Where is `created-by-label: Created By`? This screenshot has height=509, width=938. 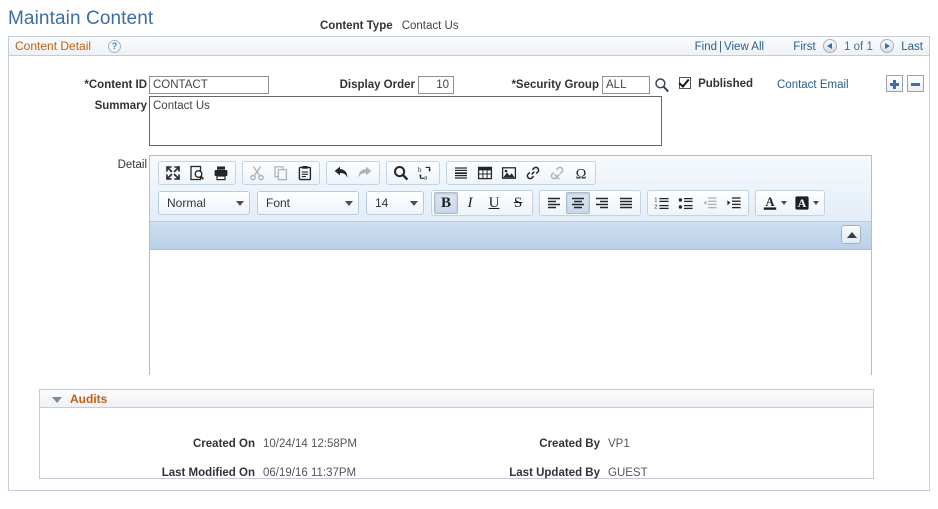
created-by-label: Created By is located at coordinates (569, 444).